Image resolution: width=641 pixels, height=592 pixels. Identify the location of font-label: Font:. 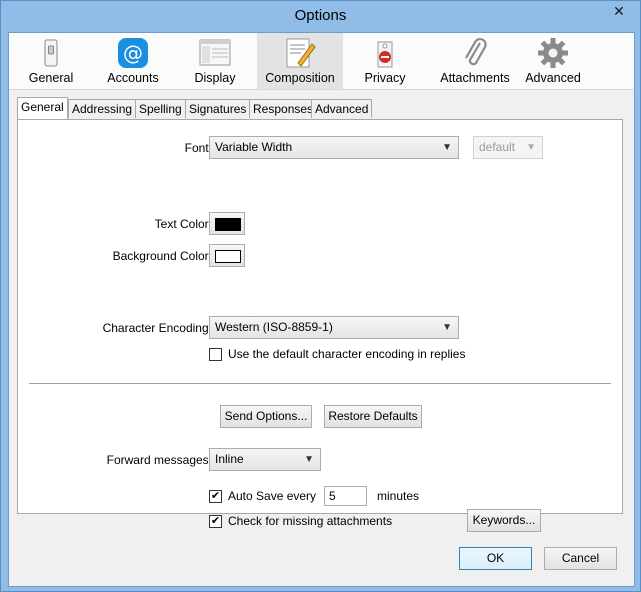
(198, 148).